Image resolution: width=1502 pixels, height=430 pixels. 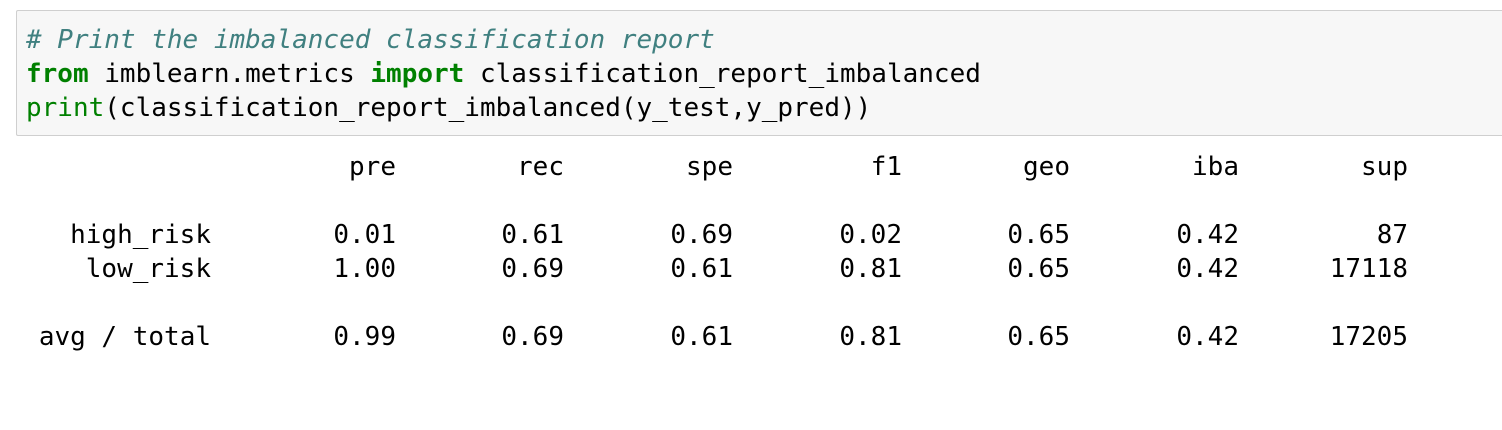 I want to click on header-pre: pre, so click(x=372, y=167).